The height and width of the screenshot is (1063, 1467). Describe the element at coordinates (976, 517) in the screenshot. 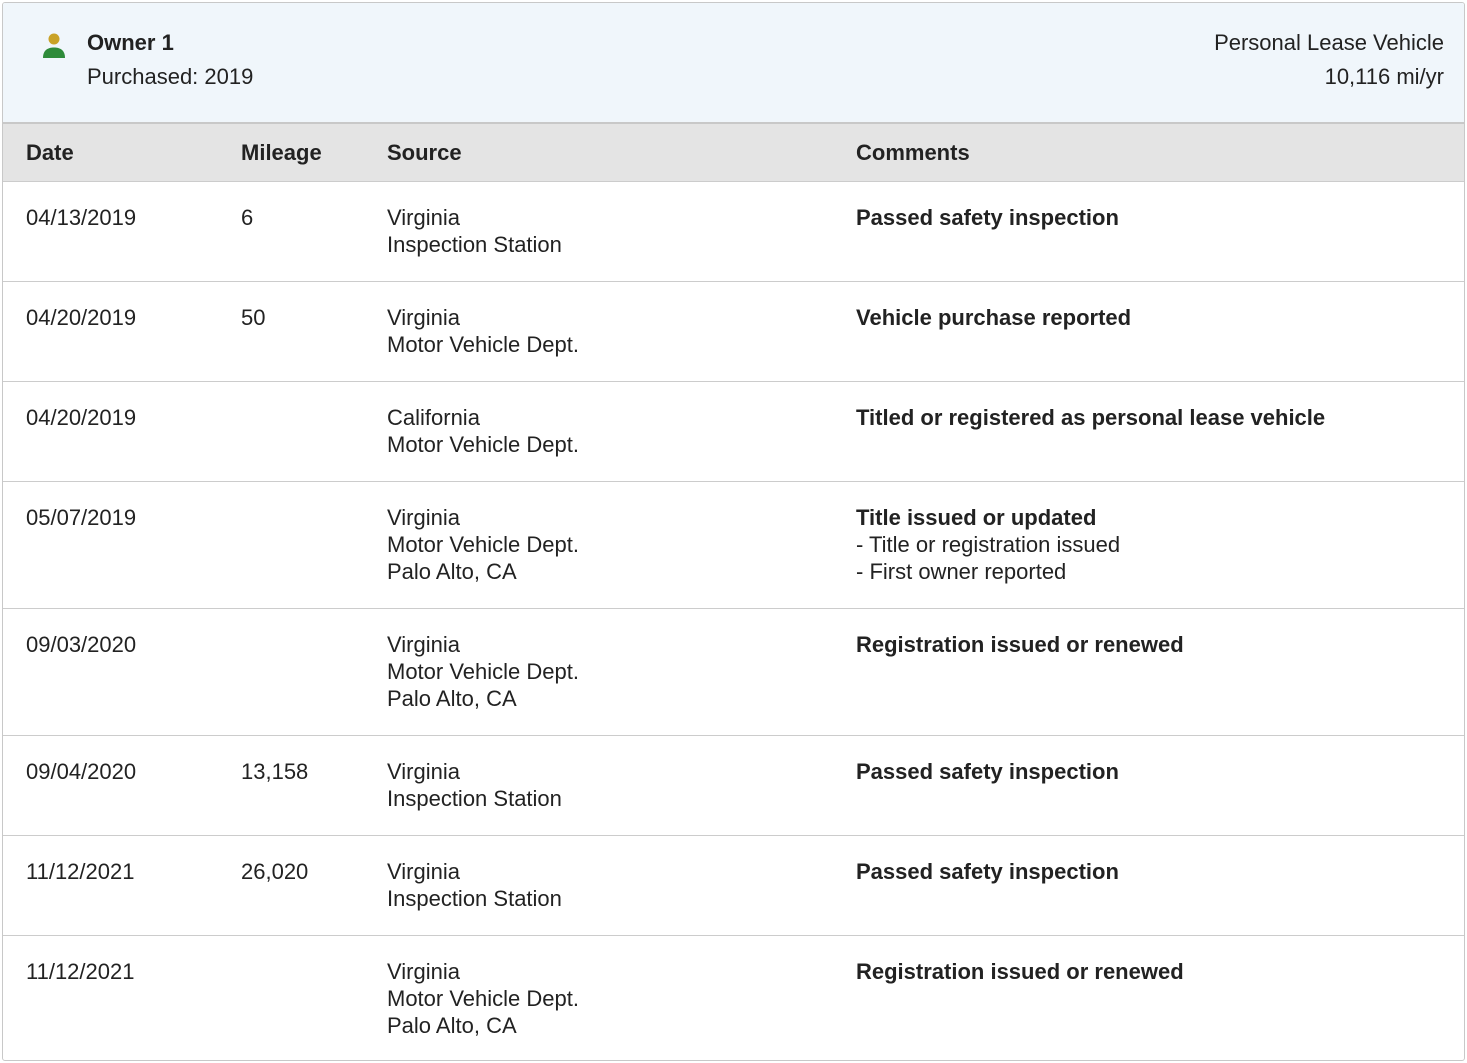

I see `comment-title: Title issued or updated` at that location.